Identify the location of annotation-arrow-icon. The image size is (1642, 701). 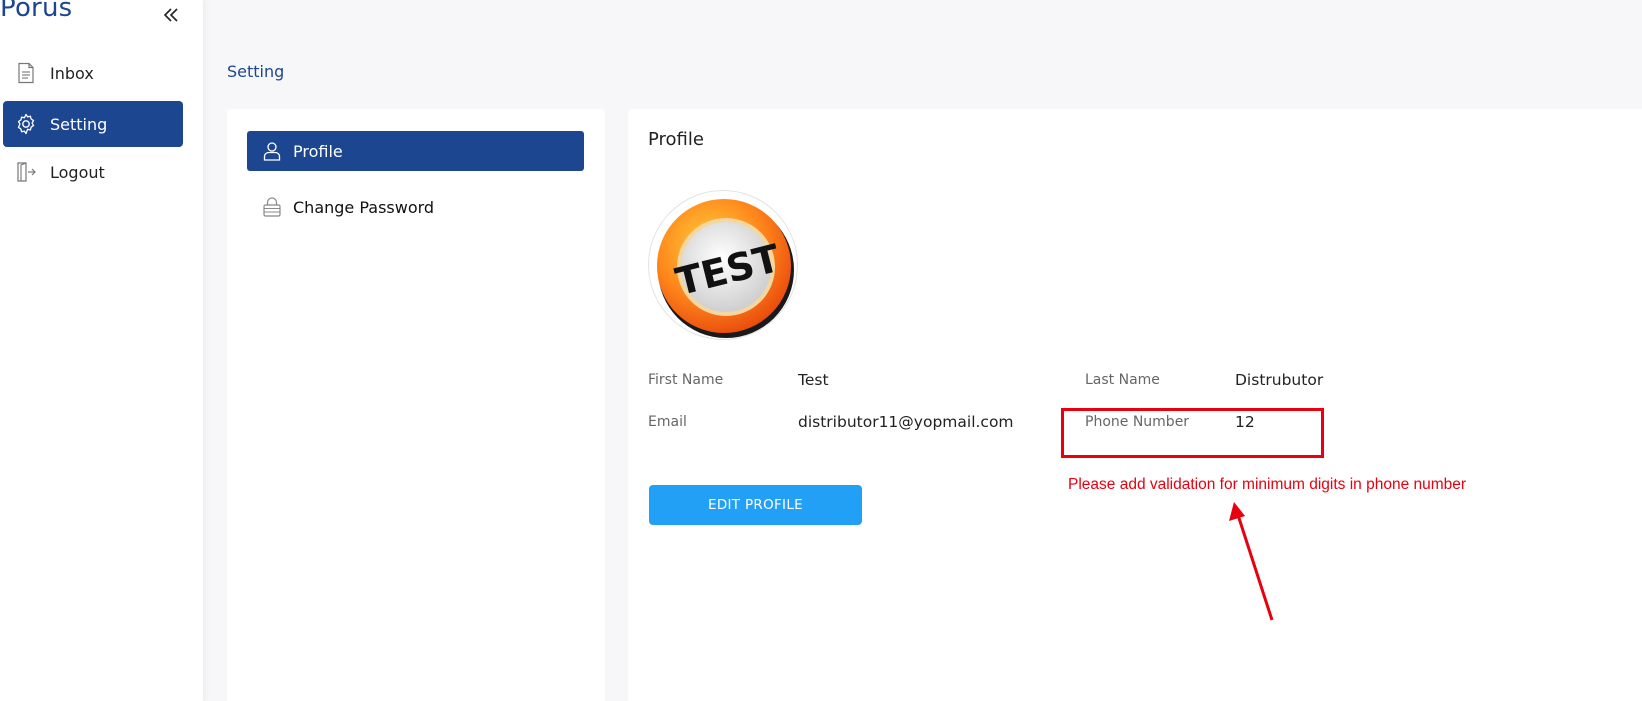
(1251, 561).